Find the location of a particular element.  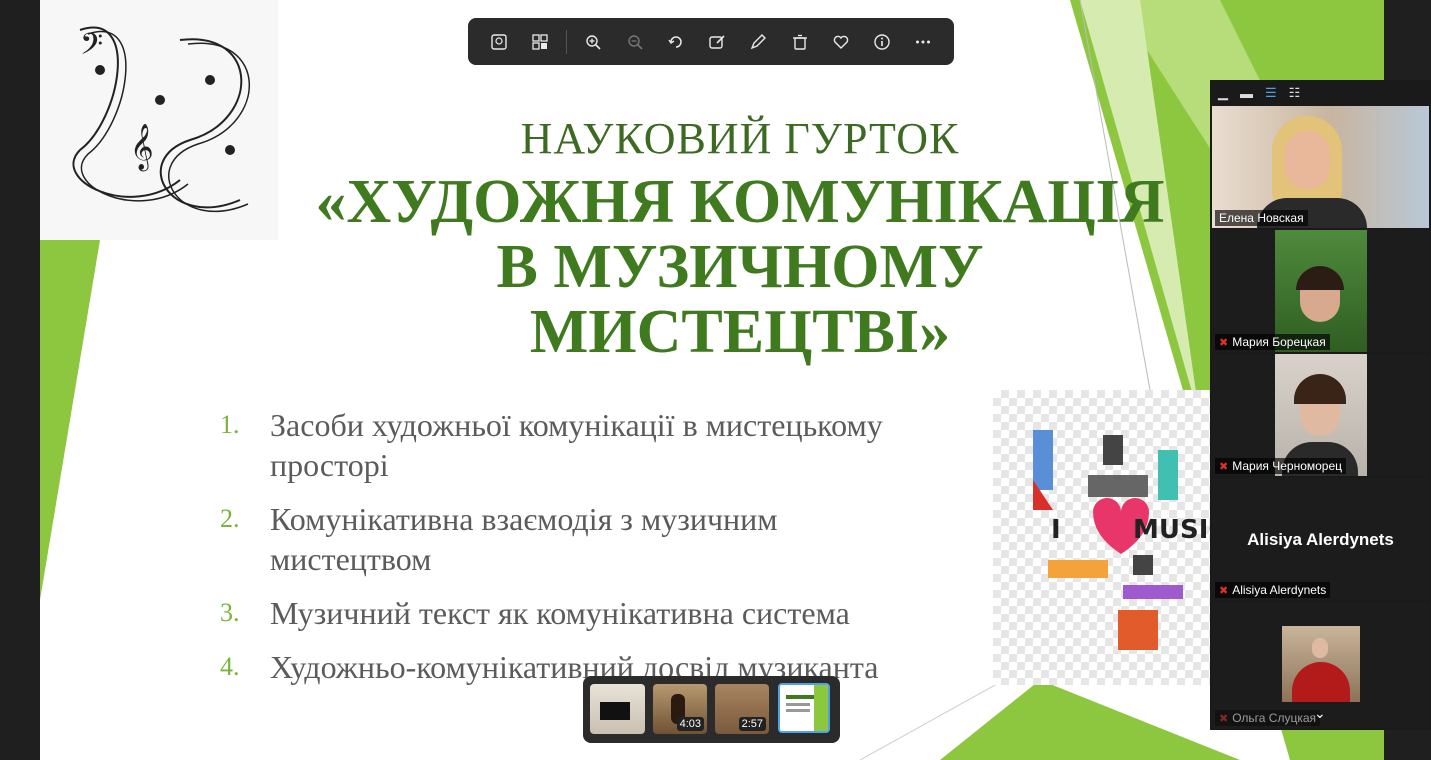

slide-title-line: «ХУДОЖНЯ КОМУНІКАЦІЯ is located at coordinates (740, 202).